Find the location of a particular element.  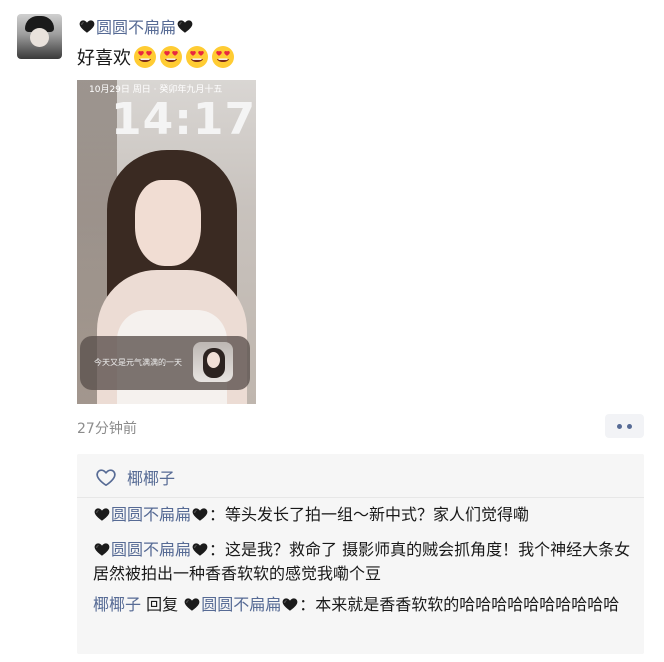

post-author: 圆圆不扁扁 is located at coordinates (136, 26).